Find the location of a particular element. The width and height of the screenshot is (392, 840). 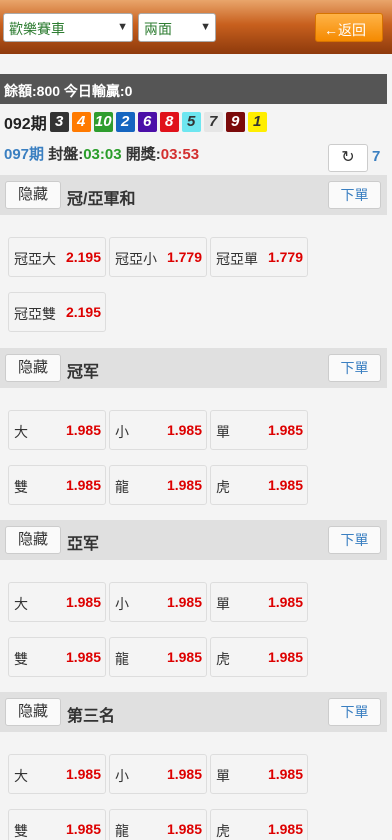

draw-ball: 4 is located at coordinates (81, 122).